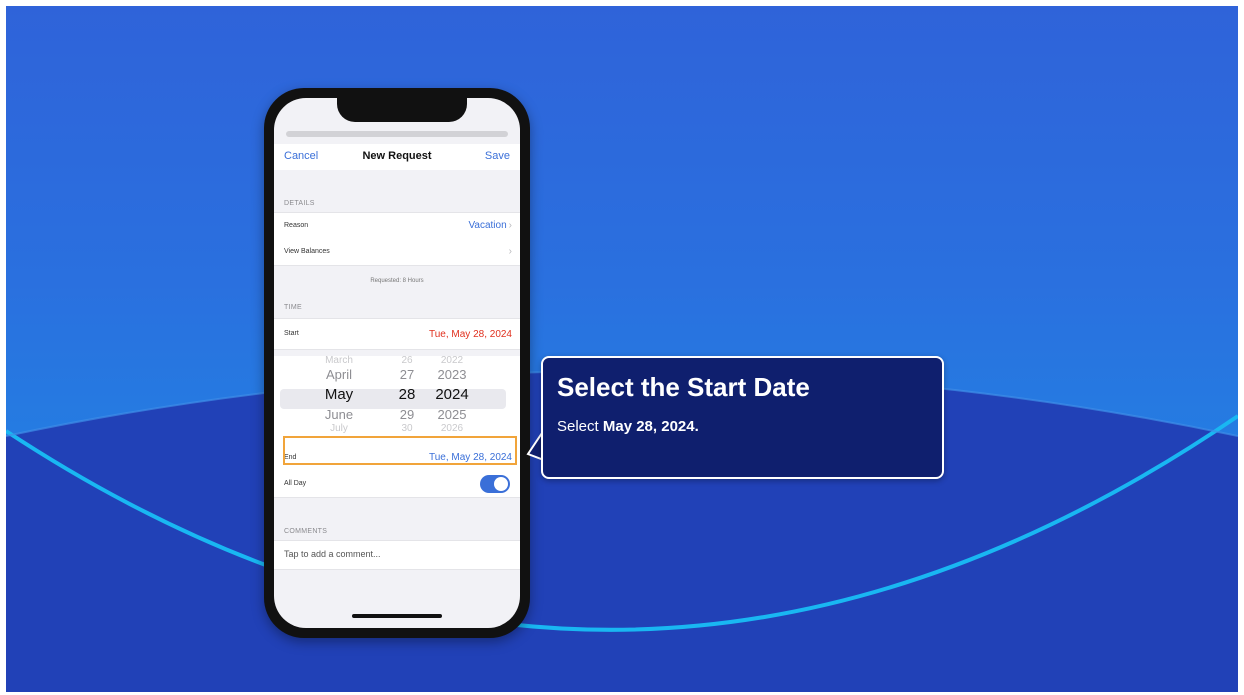 This screenshot has height=695, width=1244. Describe the element at coordinates (291, 333) in the screenshot. I see `start-label: Start` at that location.